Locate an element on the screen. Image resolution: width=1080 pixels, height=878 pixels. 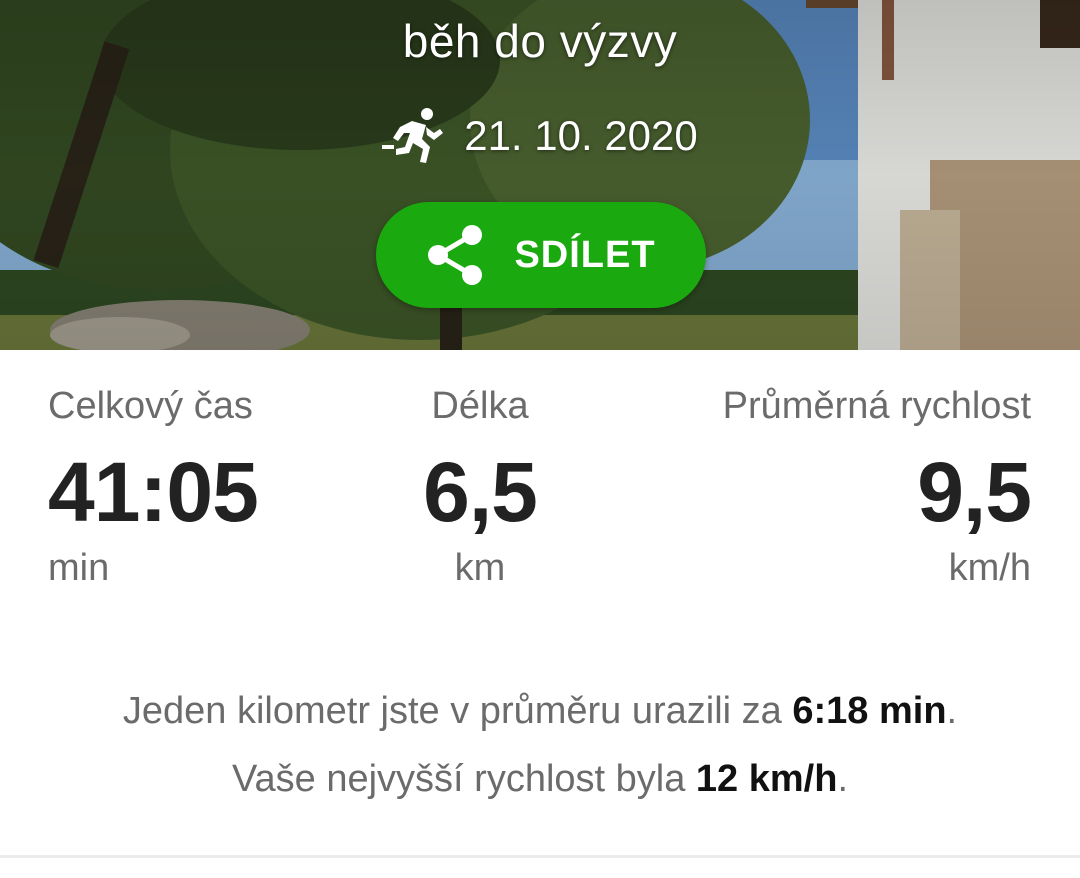
stat-distance-label: Délka is located at coordinates (480, 406).